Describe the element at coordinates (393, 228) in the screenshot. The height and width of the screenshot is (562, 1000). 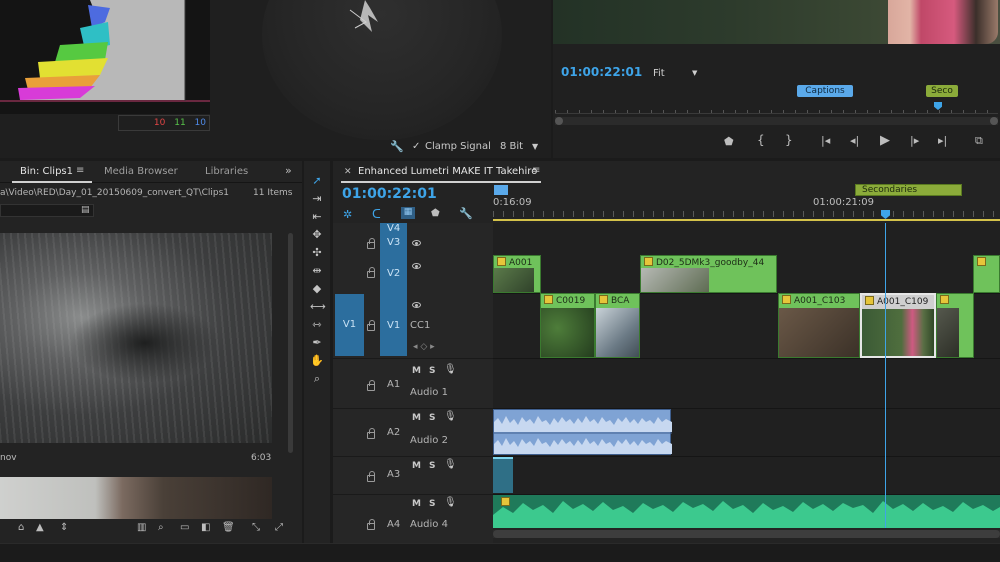
I see `track-v4: V4` at that location.